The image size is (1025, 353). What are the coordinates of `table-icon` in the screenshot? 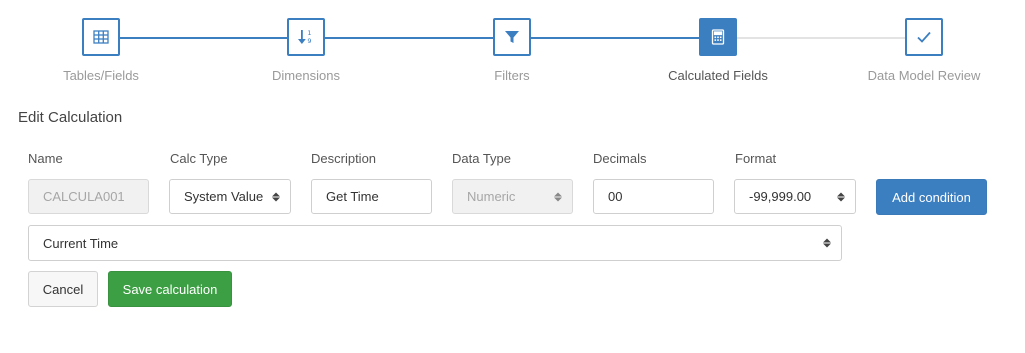 It's located at (101, 37).